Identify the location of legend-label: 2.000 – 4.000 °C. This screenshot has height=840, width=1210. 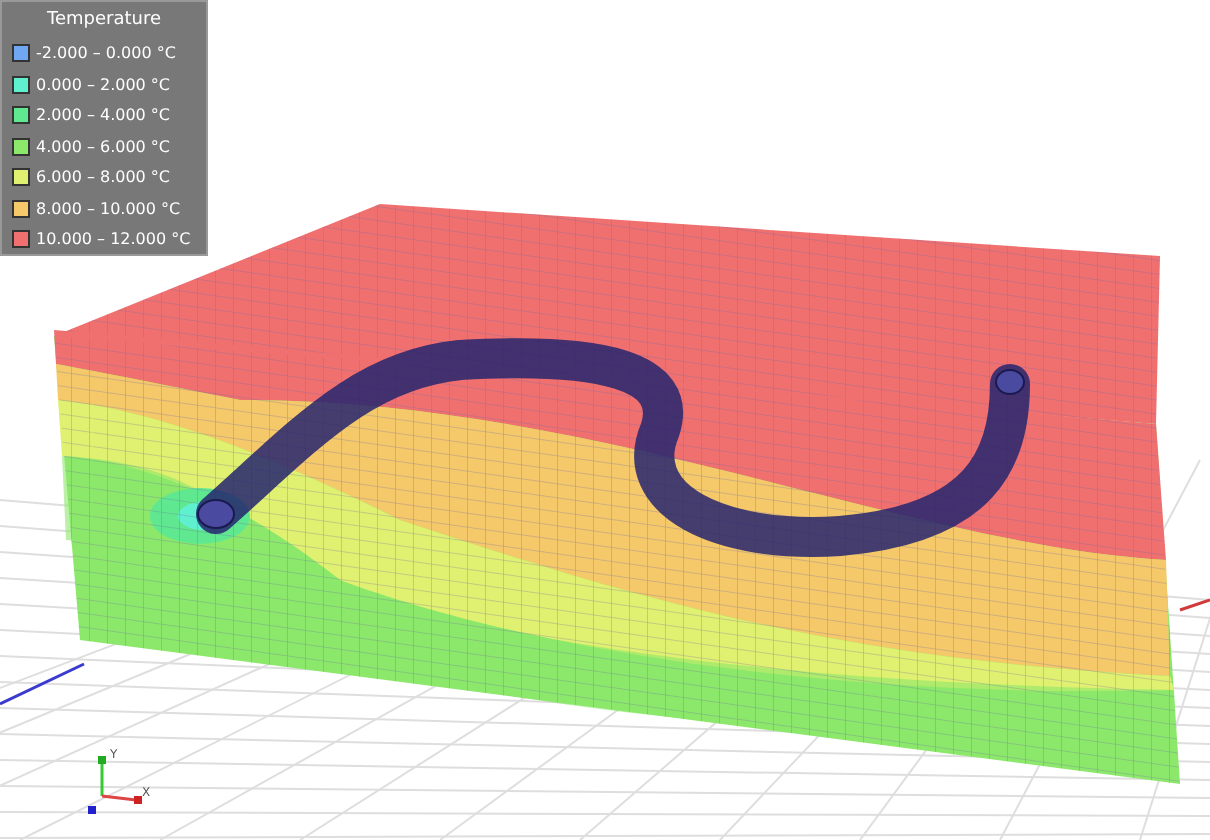
(103, 115).